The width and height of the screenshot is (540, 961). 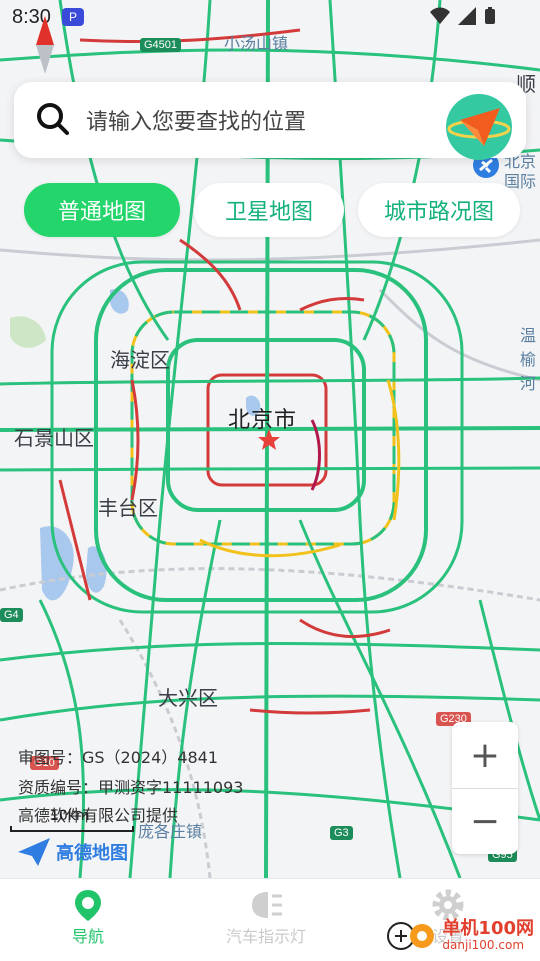 I want to click on navigation-arrow-icon, so click(x=479, y=127).